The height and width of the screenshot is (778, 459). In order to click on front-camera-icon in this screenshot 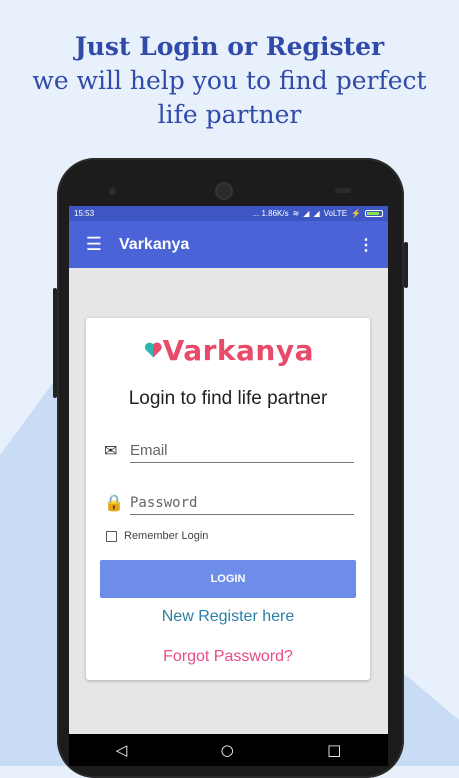, I will do `click(112, 191)`.